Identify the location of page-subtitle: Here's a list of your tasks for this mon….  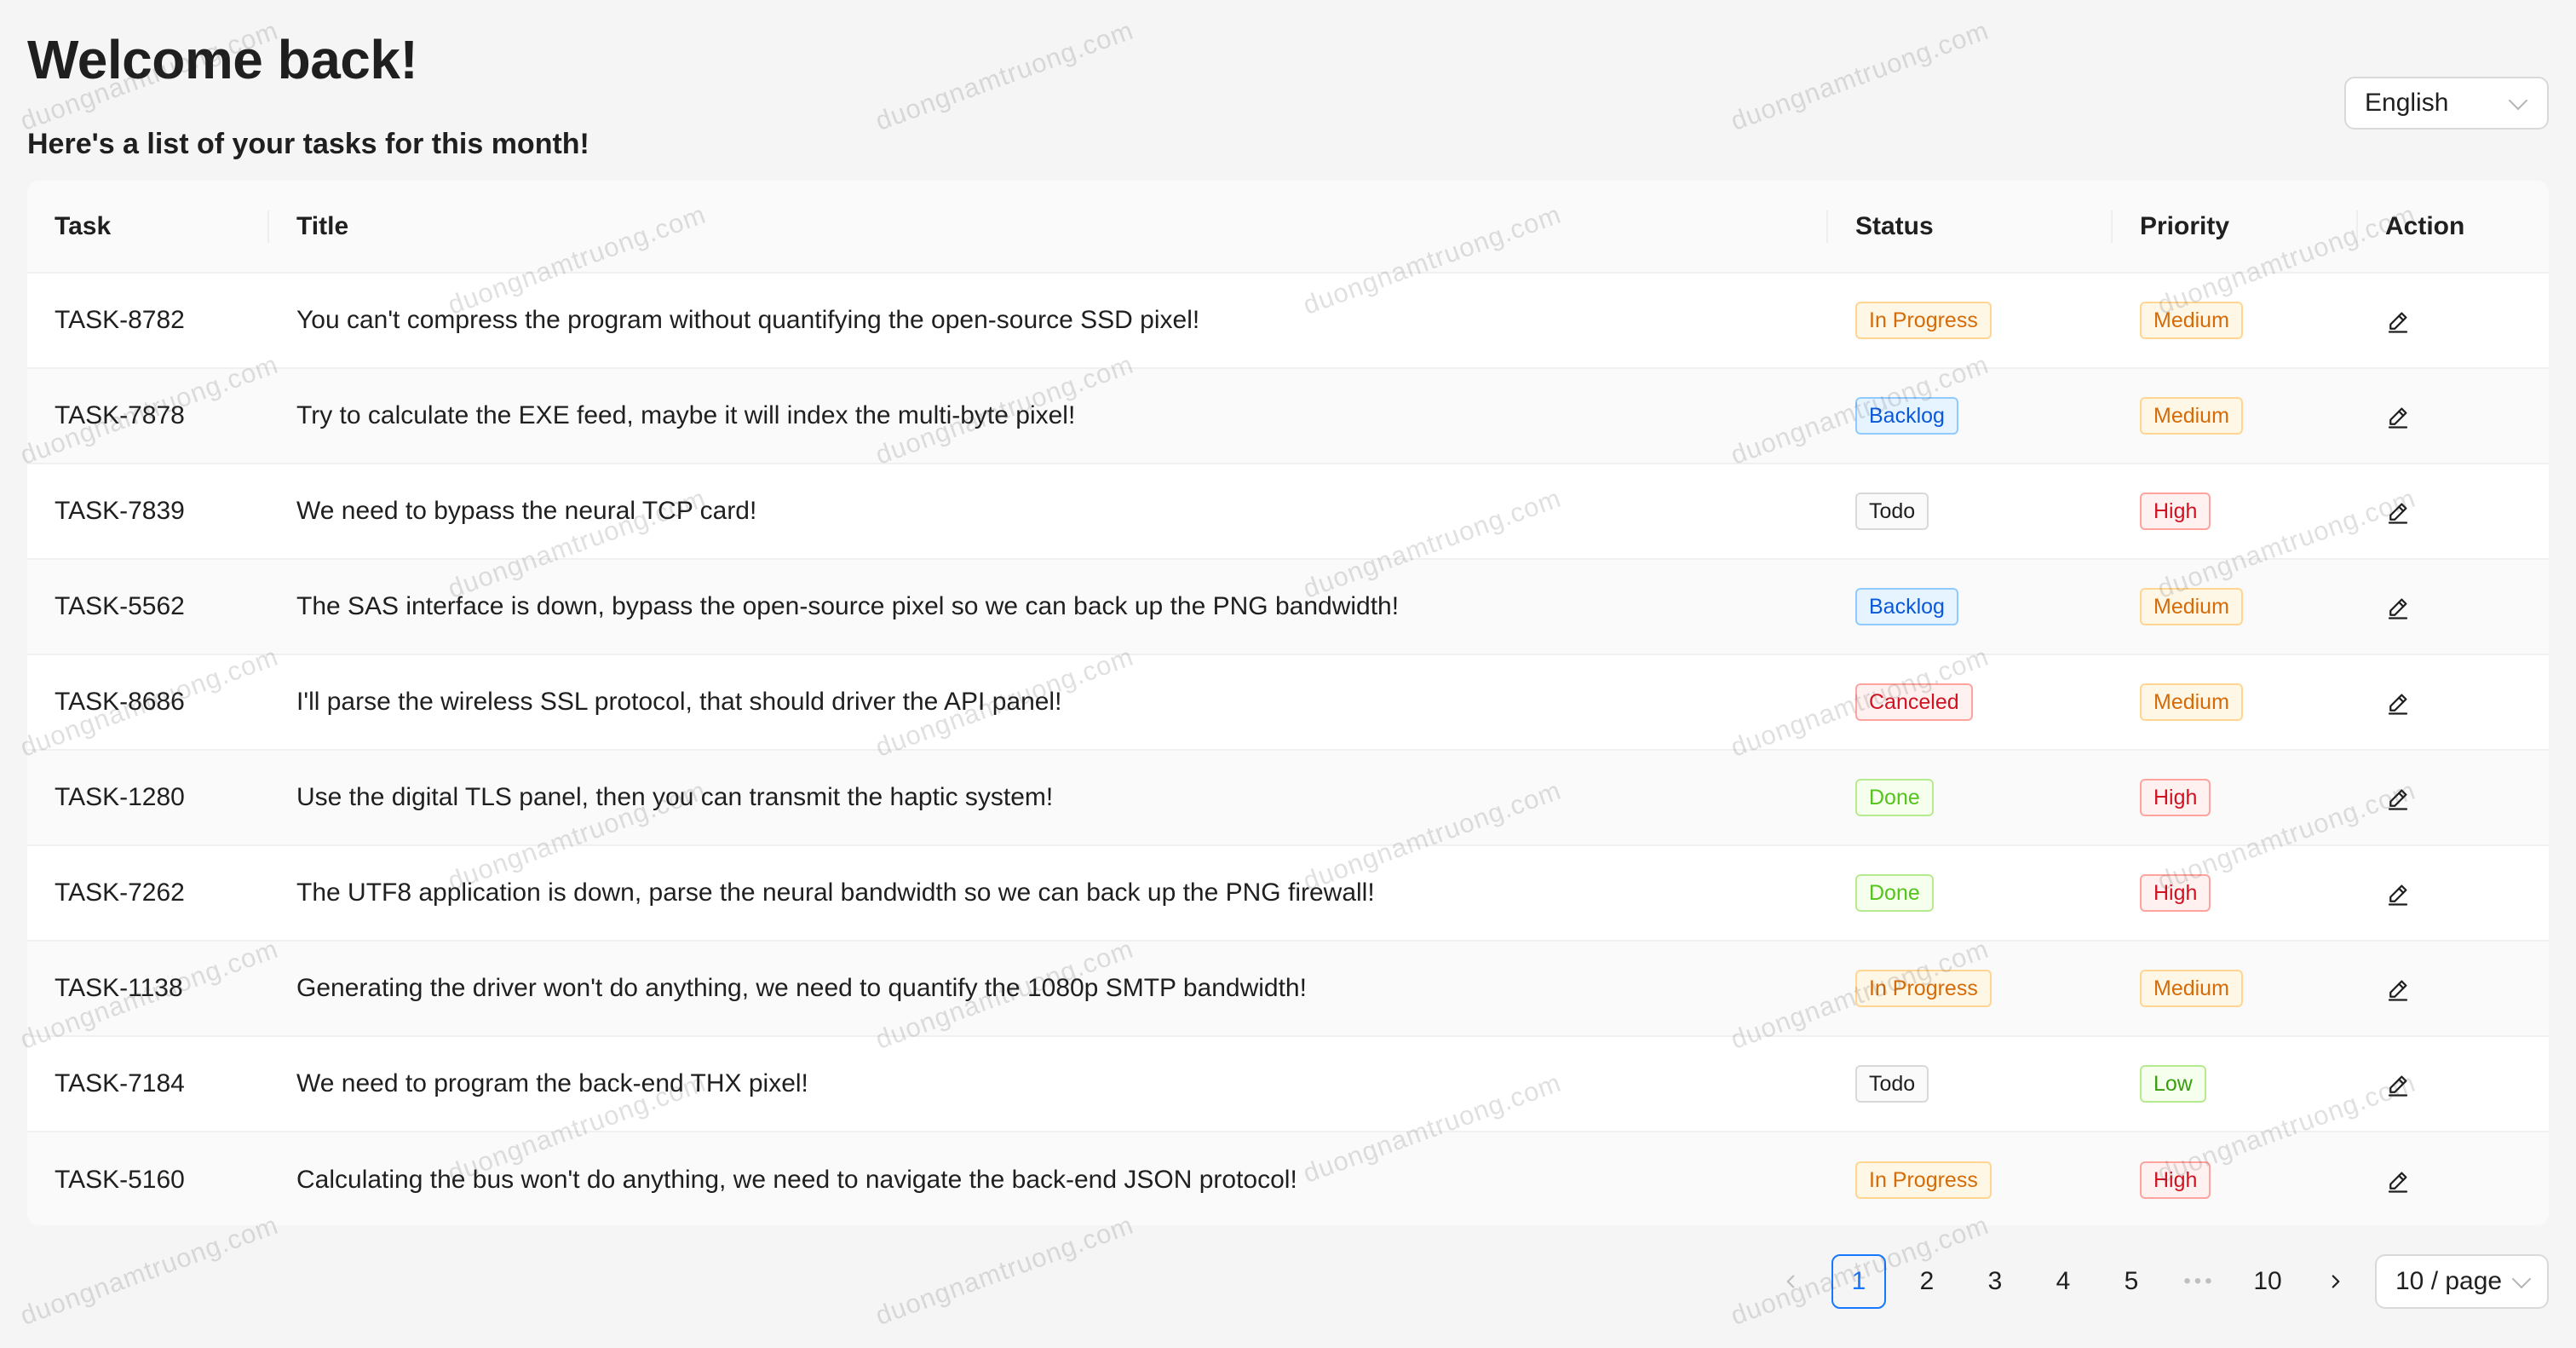
(308, 144).